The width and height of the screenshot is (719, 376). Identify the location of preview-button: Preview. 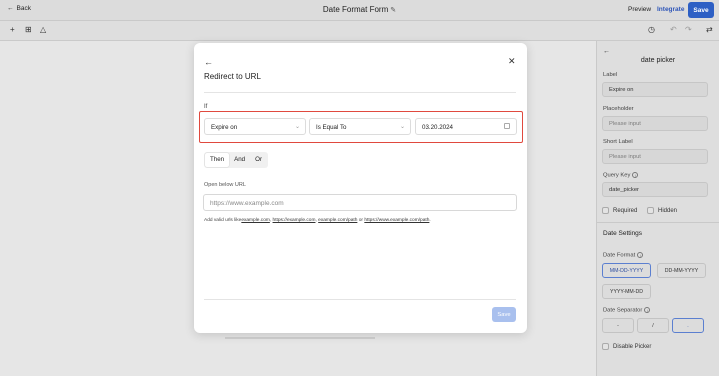
(639, 9).